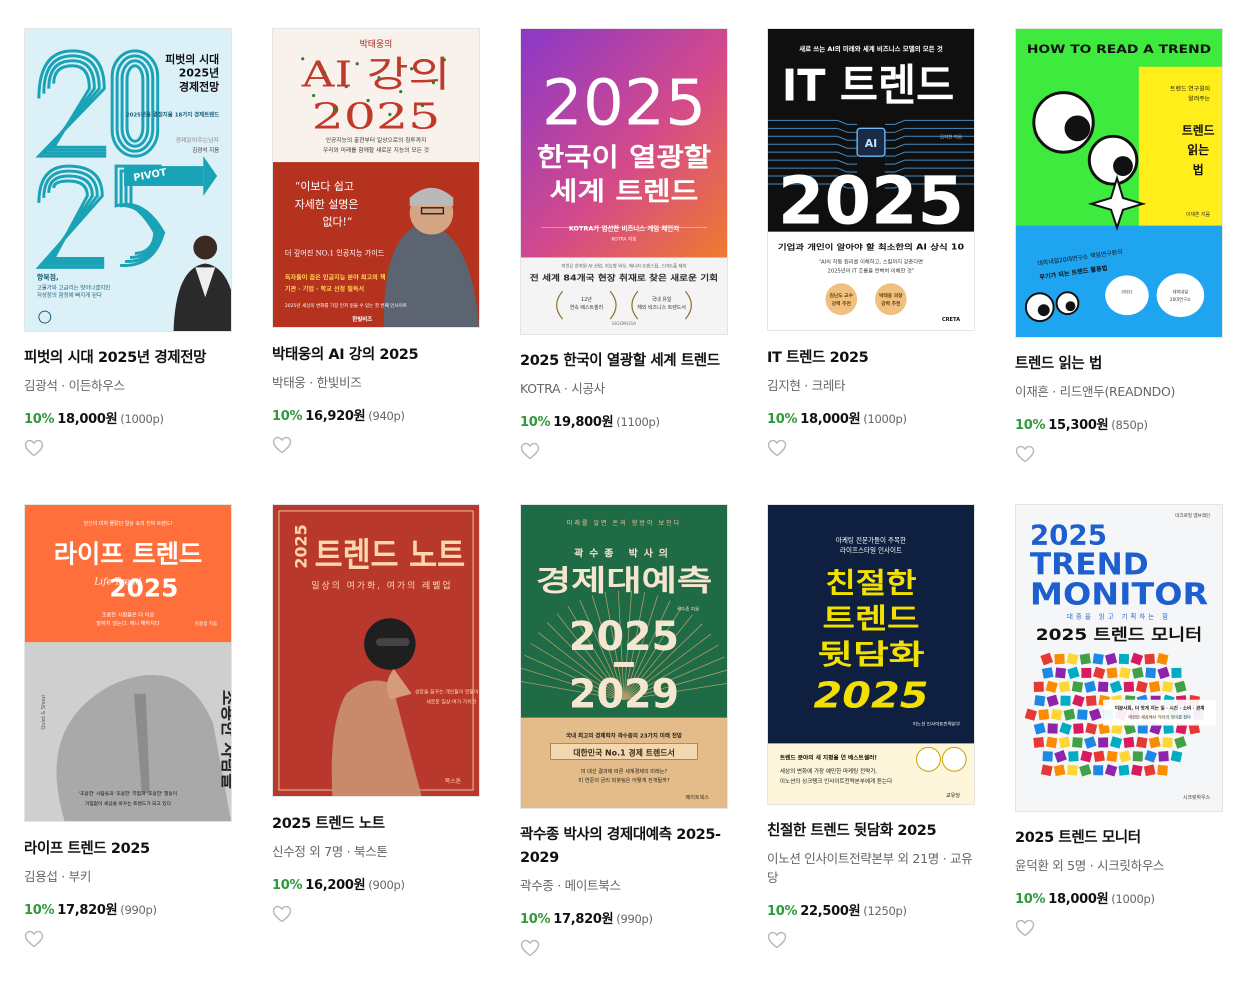  I want to click on author-link: 이노션 인사이트전략본부 외 21명, so click(853, 858).